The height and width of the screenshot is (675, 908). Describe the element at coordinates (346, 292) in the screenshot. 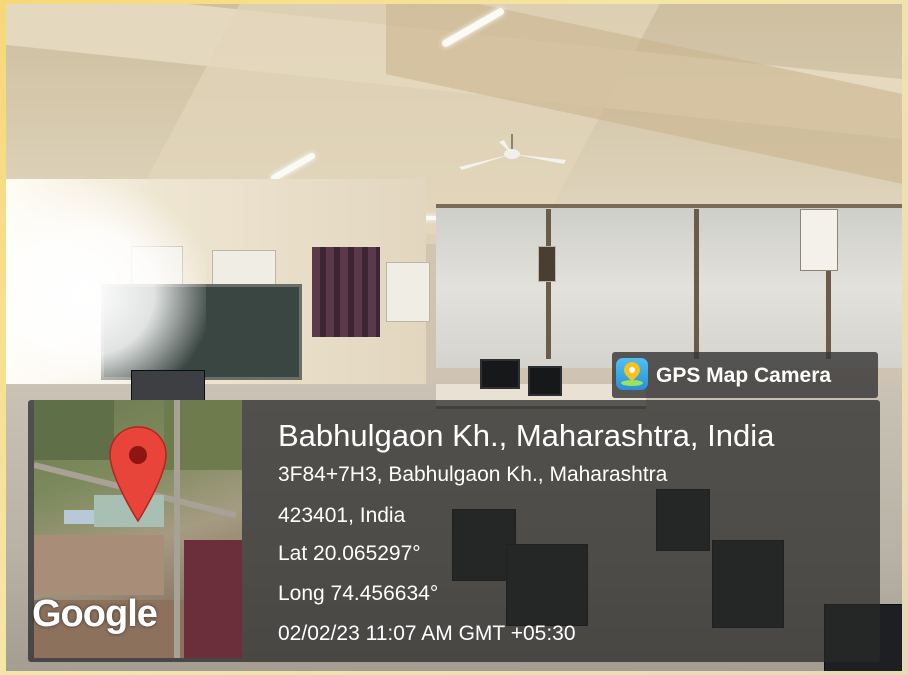

I see `window-curtain` at that location.